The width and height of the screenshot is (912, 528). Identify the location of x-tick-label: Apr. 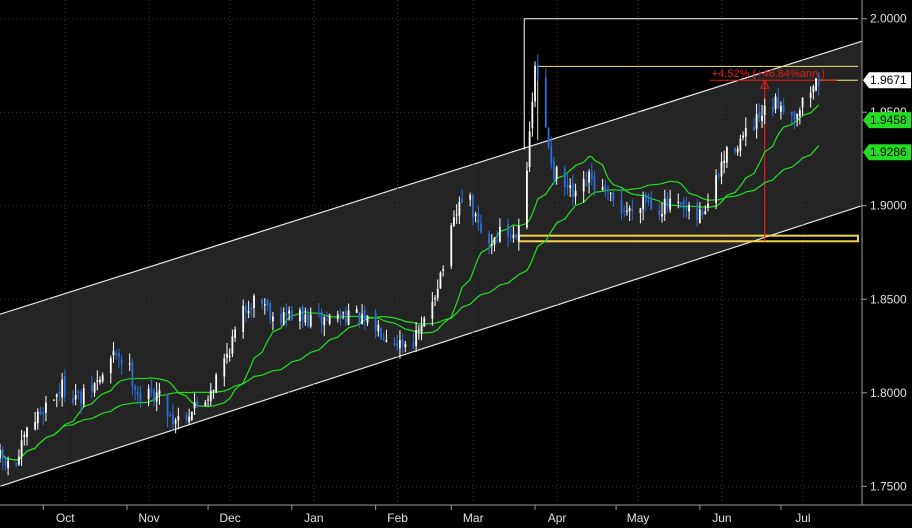
(557, 518).